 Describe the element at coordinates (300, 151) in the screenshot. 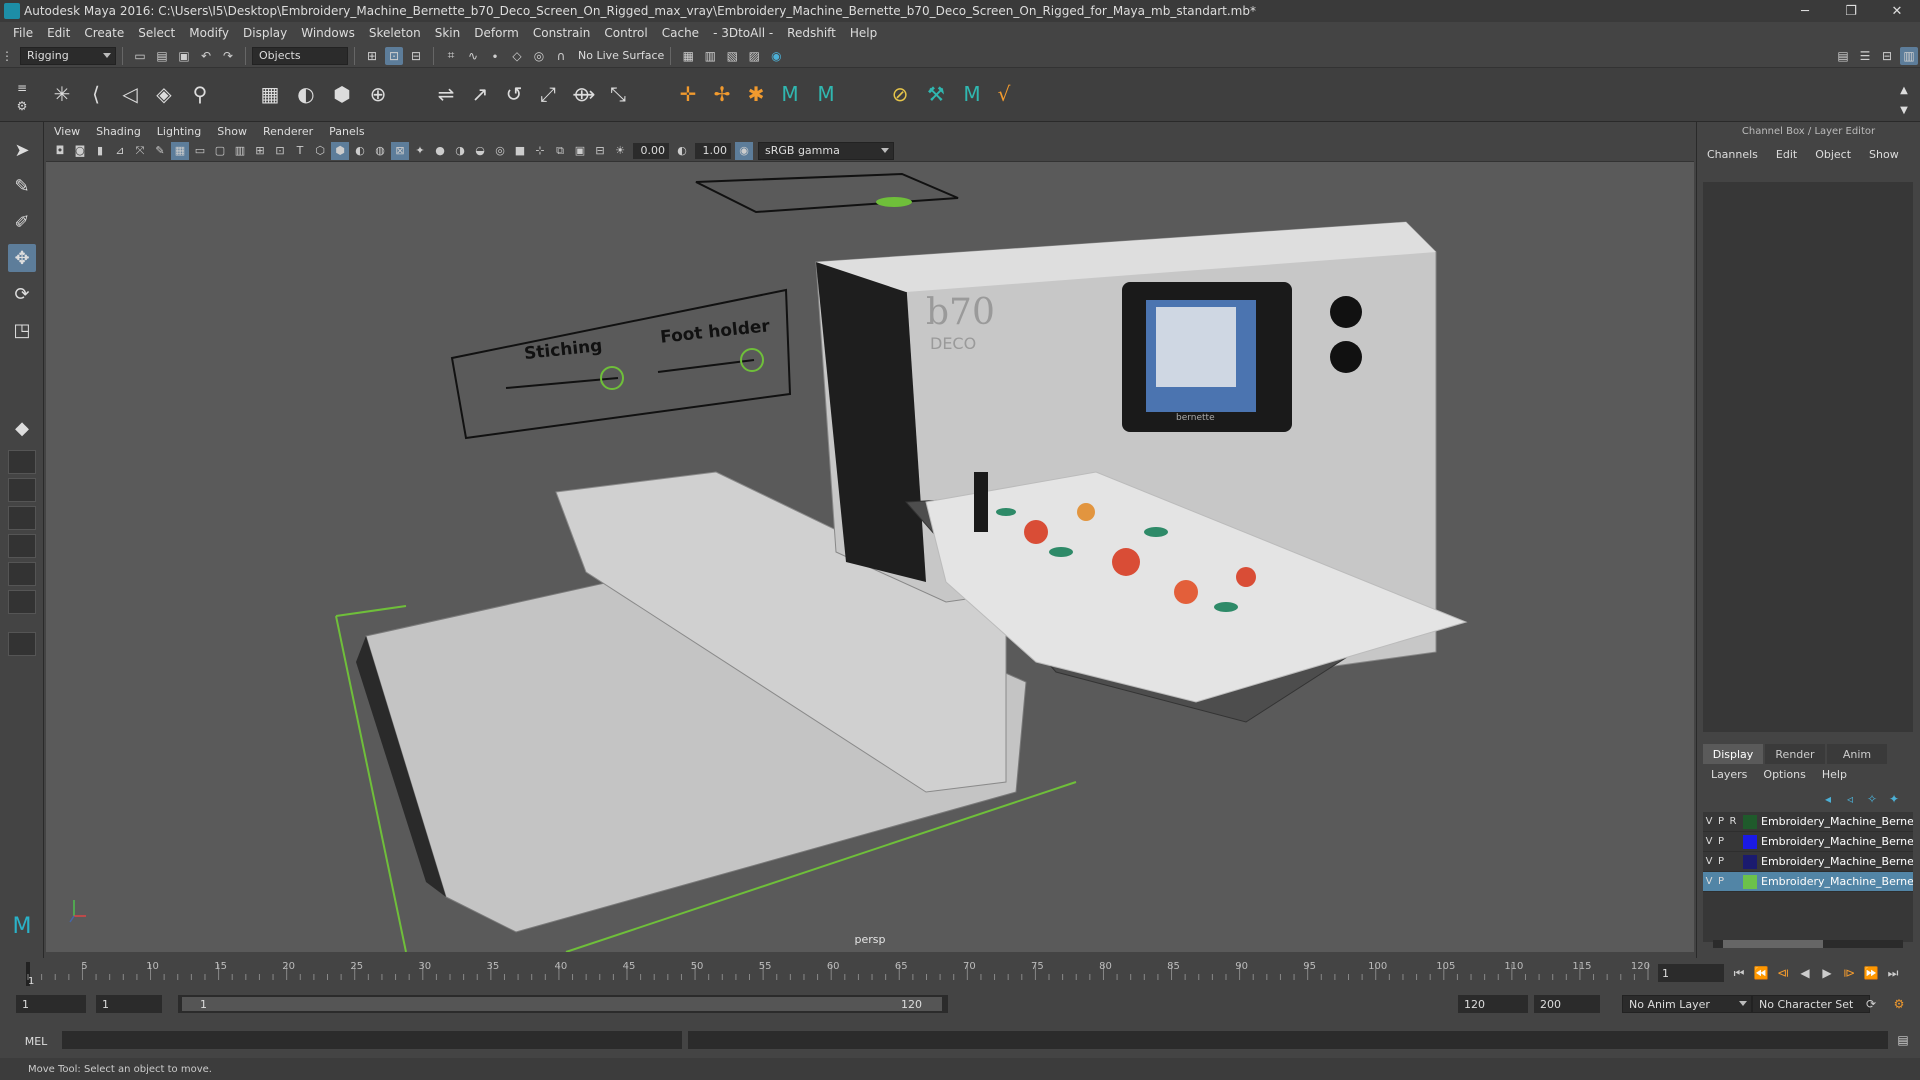

I see `safe-title-icon: T` at that location.